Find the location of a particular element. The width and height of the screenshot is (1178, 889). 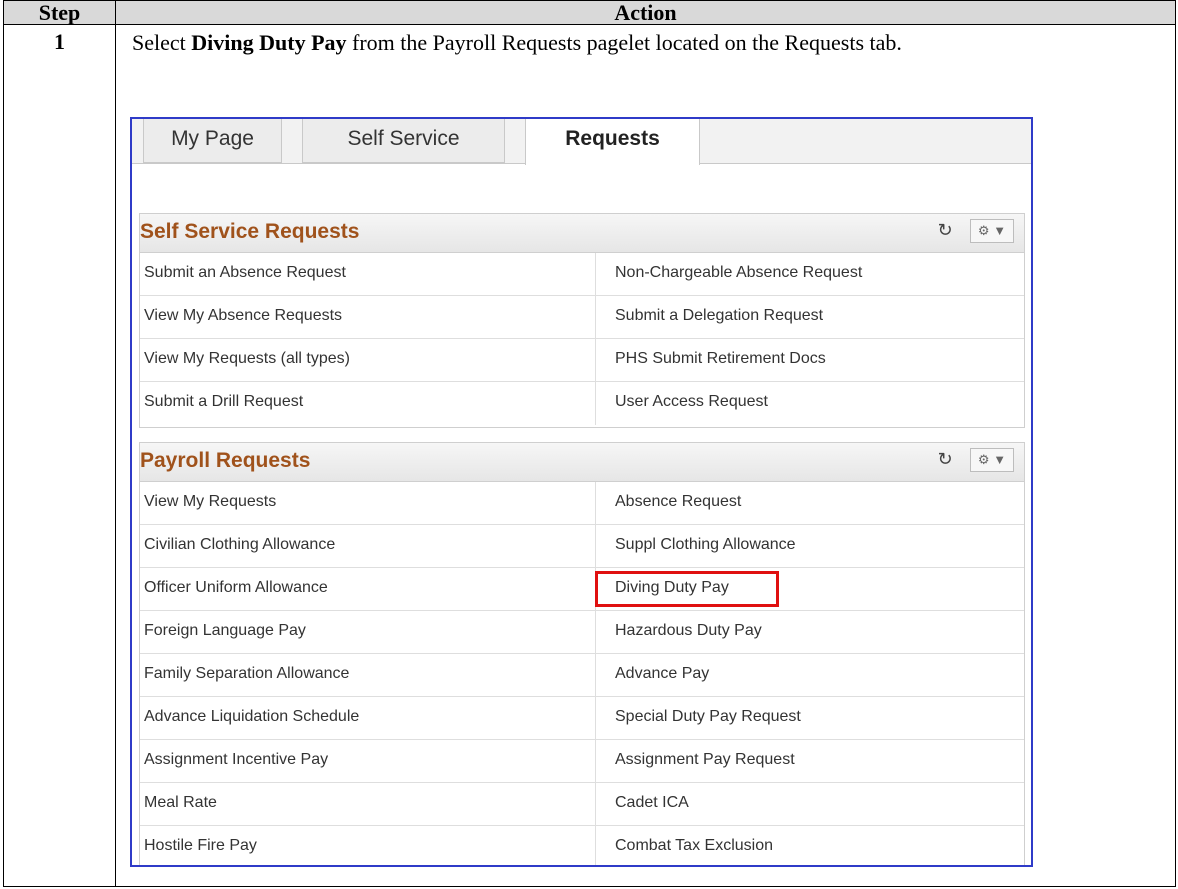

link-absence-request: Absence Request is located at coordinates (678, 502).